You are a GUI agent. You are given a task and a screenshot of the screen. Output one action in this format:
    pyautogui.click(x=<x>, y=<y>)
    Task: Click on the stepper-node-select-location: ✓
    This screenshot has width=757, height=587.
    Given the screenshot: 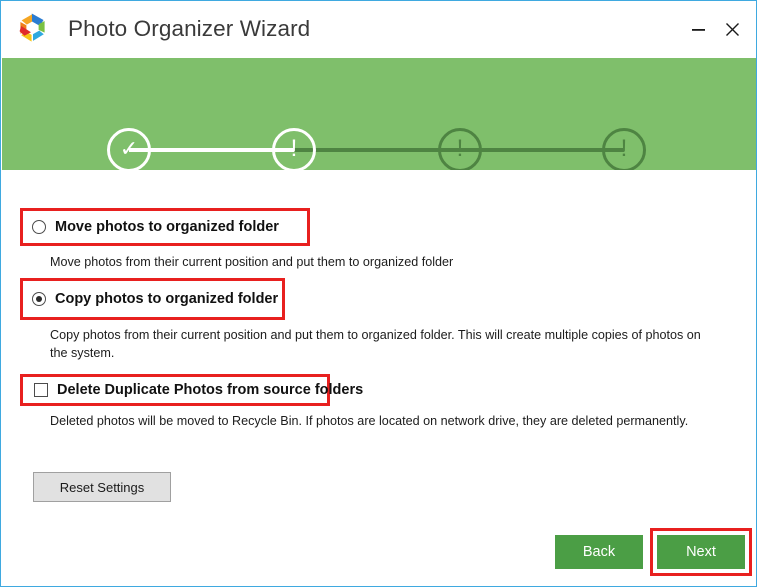 What is the action you would take?
    pyautogui.click(x=129, y=150)
    